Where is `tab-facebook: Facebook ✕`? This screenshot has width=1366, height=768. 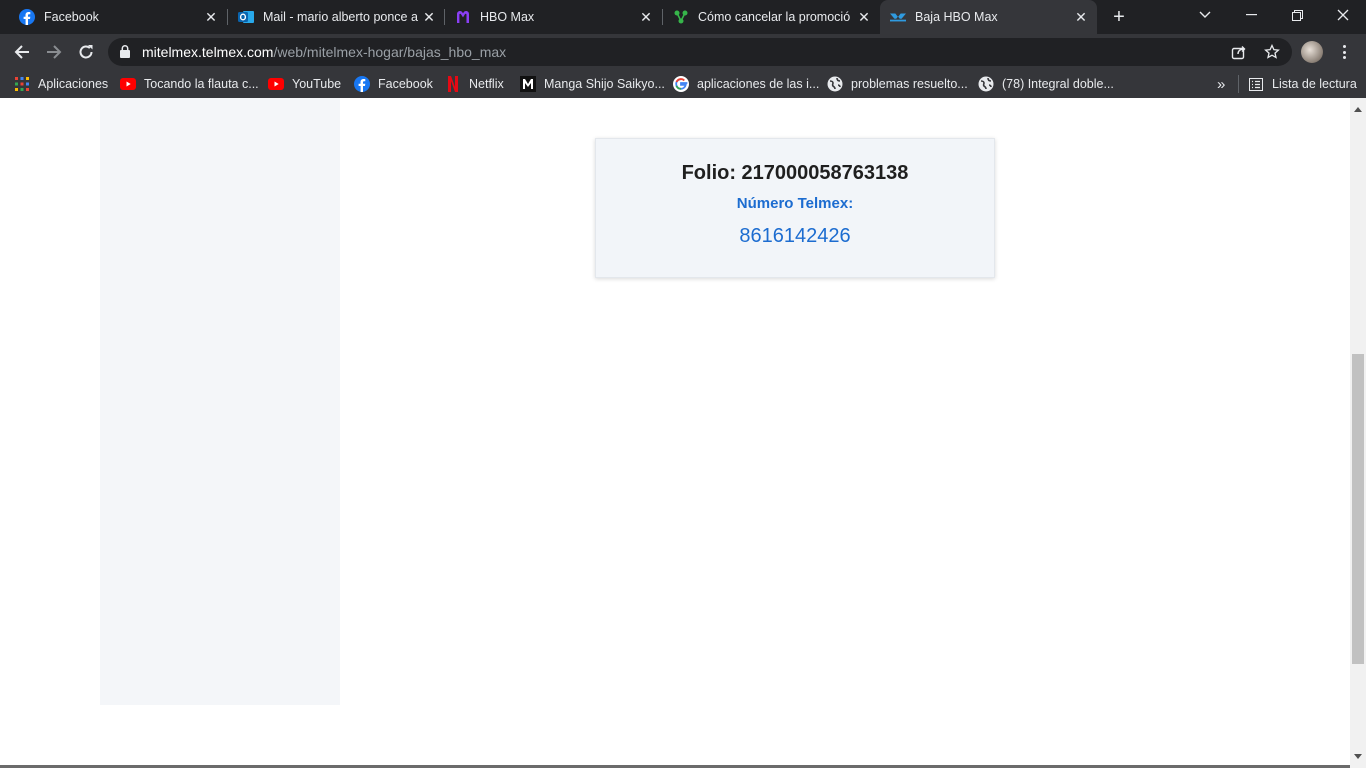
tab-facebook: Facebook ✕ is located at coordinates (113, 17).